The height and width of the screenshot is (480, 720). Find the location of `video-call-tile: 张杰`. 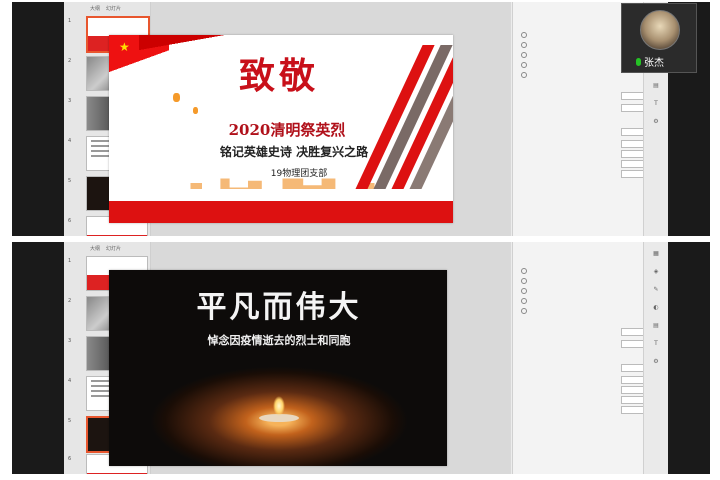

video-call-tile: 张杰 is located at coordinates (659, 38).